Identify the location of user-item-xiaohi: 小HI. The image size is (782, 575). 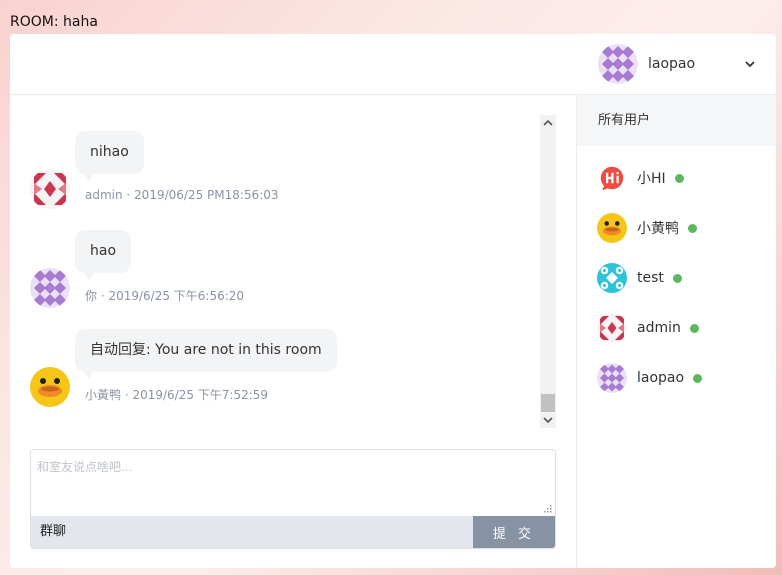
(676, 178).